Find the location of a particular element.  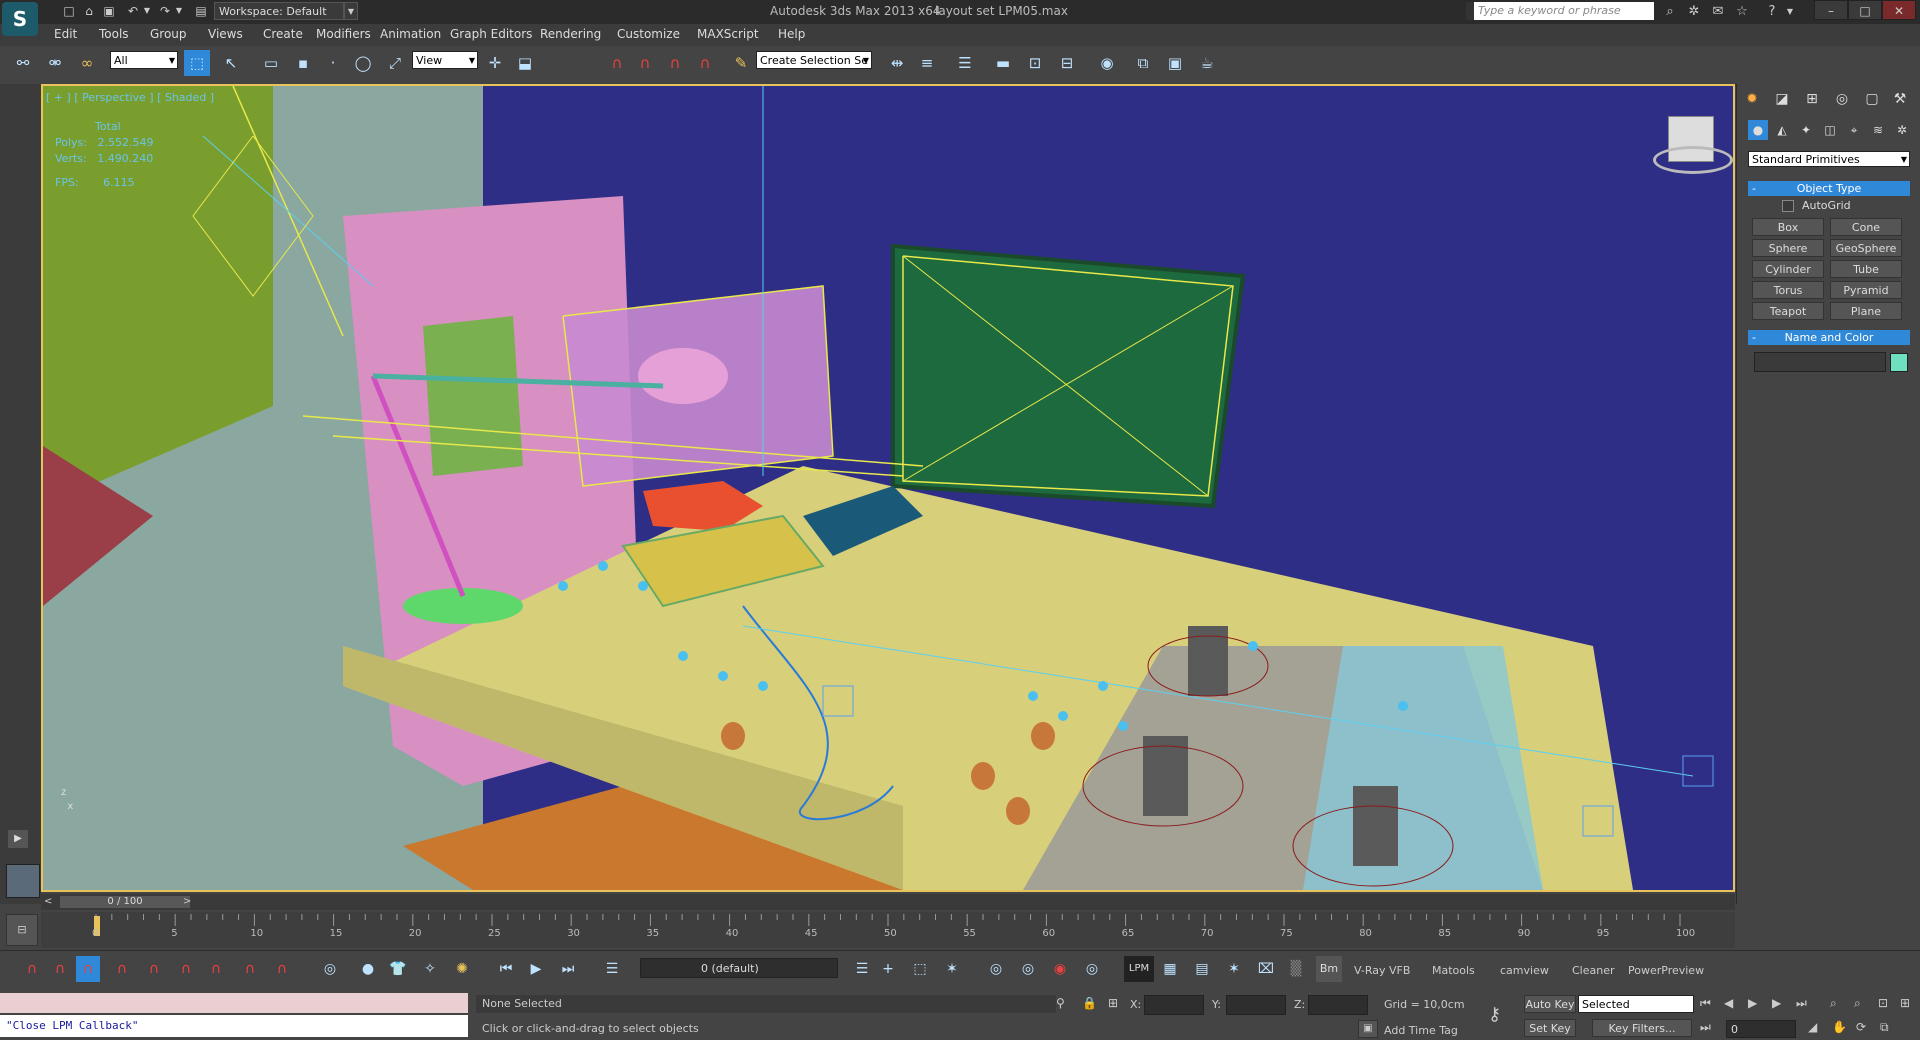

menu-modifiers: Modifiers is located at coordinates (343, 34).